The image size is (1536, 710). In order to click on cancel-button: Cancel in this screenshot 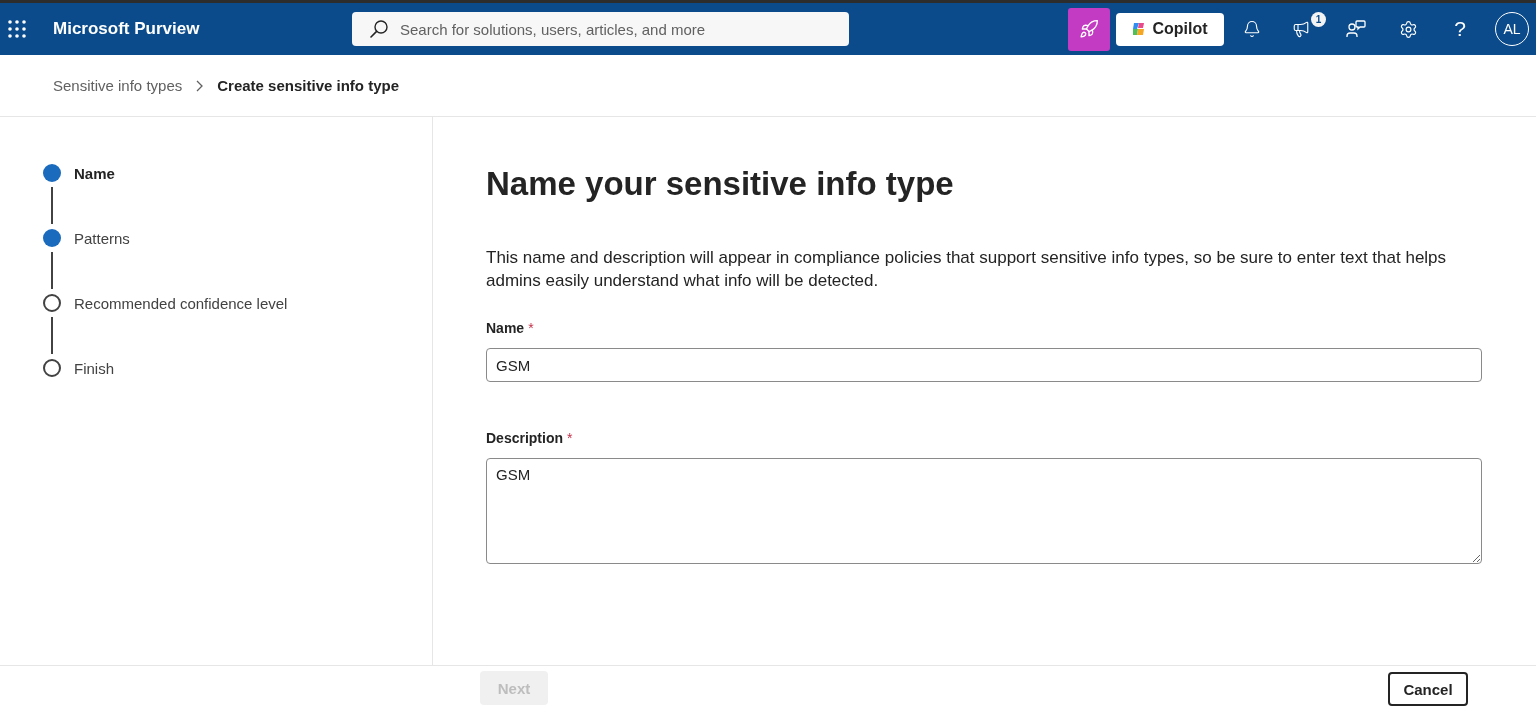, I will do `click(1428, 689)`.